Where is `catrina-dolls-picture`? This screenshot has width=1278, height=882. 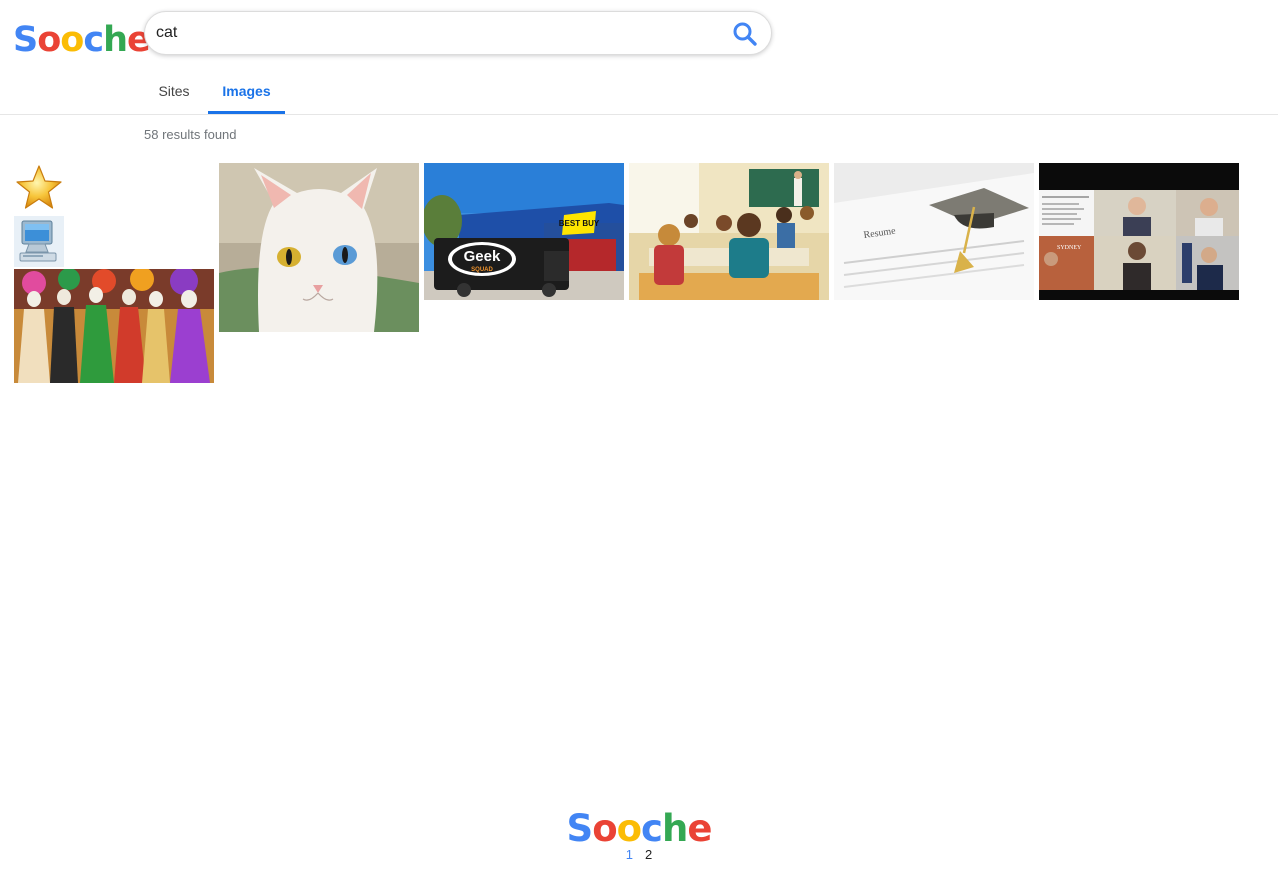 catrina-dolls-picture is located at coordinates (114, 326).